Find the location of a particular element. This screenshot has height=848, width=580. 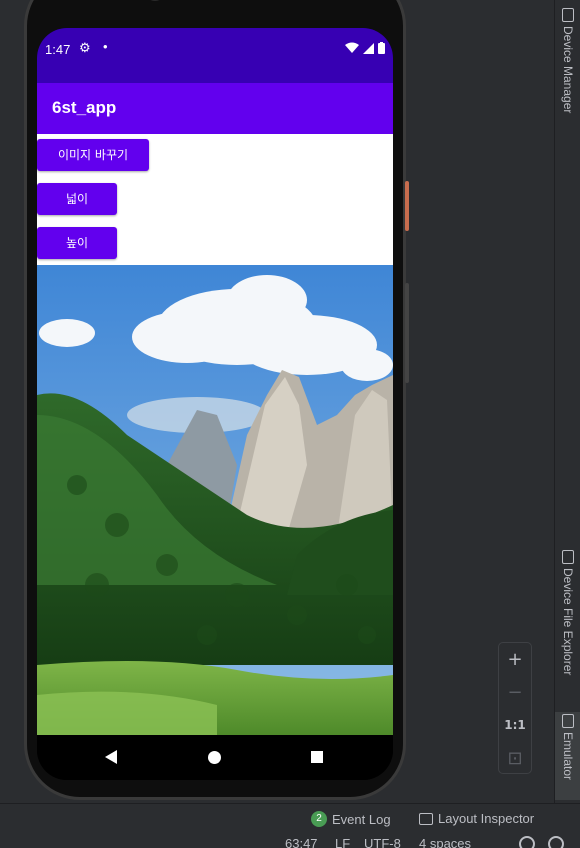

tool-tab-device-file-explorer: Device File Explorer is located at coordinates (567, 623).